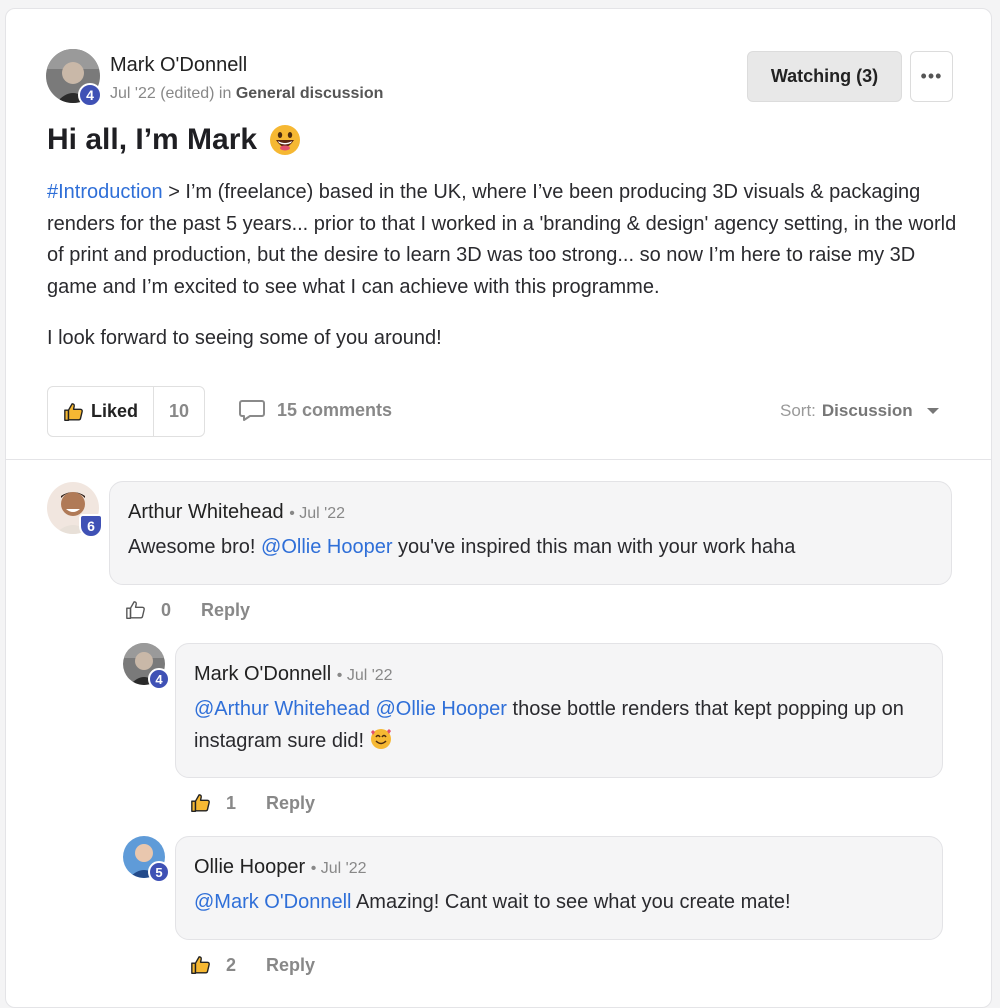 The height and width of the screenshot is (1008, 1000). Describe the element at coordinates (231, 802) in the screenshot. I see `comment-like-count: 1` at that location.